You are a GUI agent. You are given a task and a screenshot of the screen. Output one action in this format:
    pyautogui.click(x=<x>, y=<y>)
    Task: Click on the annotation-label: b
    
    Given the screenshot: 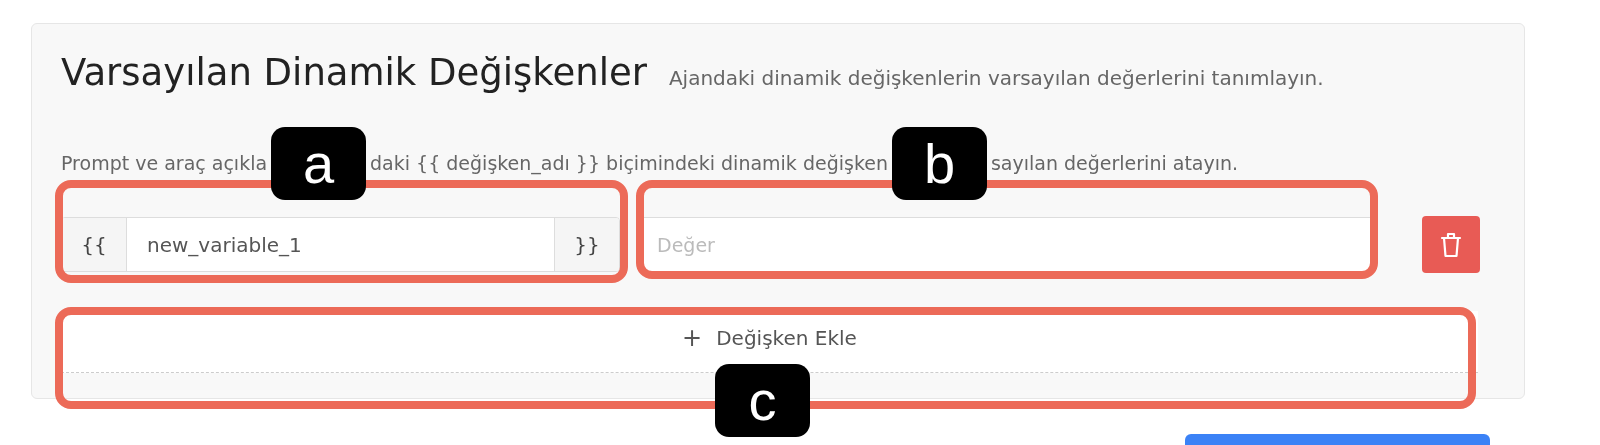 What is the action you would take?
    pyautogui.click(x=939, y=163)
    